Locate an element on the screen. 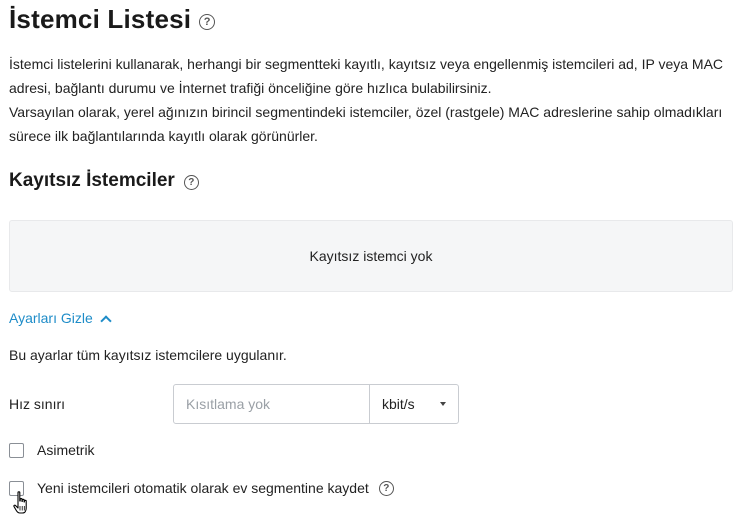 This screenshot has width=742, height=525. asymmetric-label: Asimetrik is located at coordinates (66, 450).